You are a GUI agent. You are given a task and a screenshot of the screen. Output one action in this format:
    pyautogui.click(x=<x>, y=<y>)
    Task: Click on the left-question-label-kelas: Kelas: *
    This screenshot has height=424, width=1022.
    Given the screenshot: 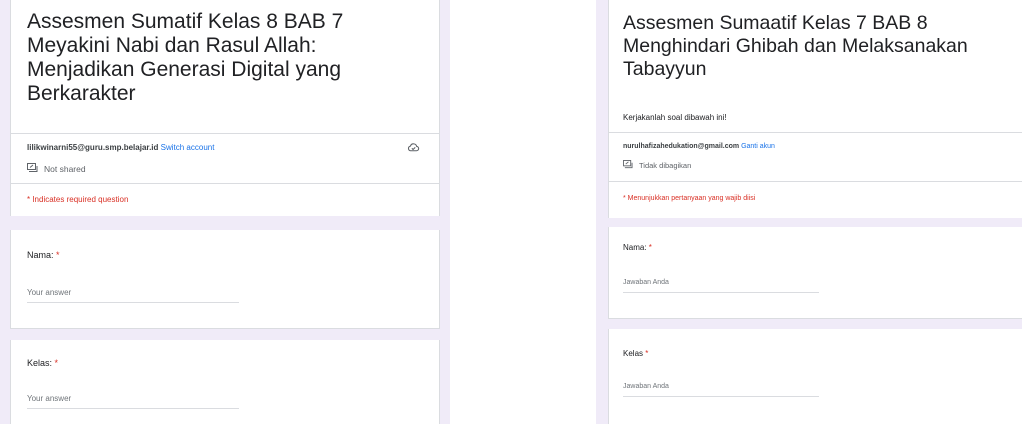 What is the action you would take?
    pyautogui.click(x=43, y=363)
    